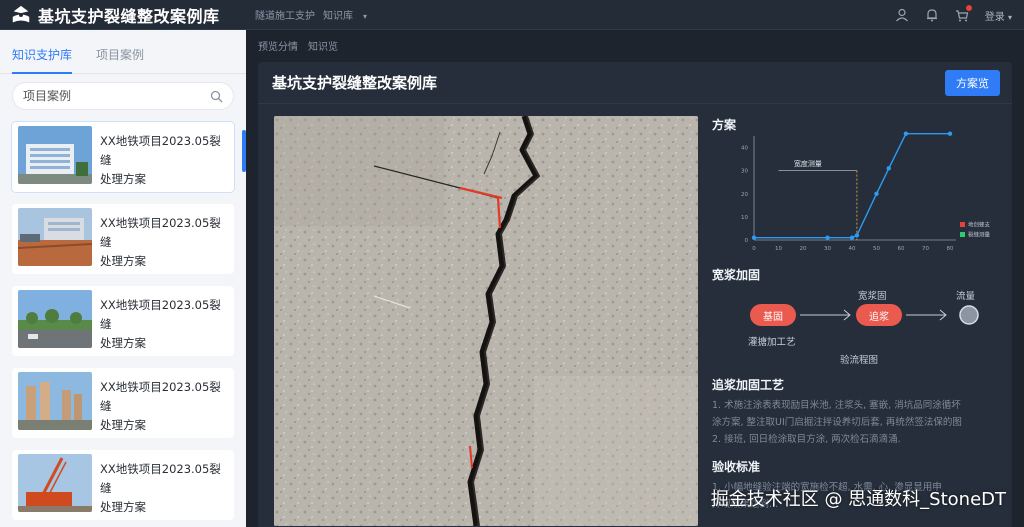  I want to click on x-tick-label: 20, so click(803, 249).